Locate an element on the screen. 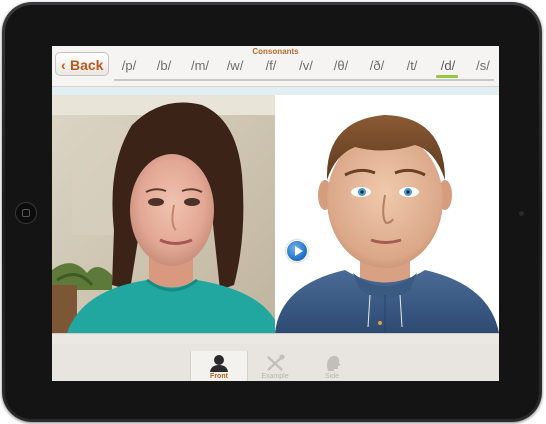 Image resolution: width=546 pixels, height=424 pixels. content-divider is located at coordinates (275, 91).